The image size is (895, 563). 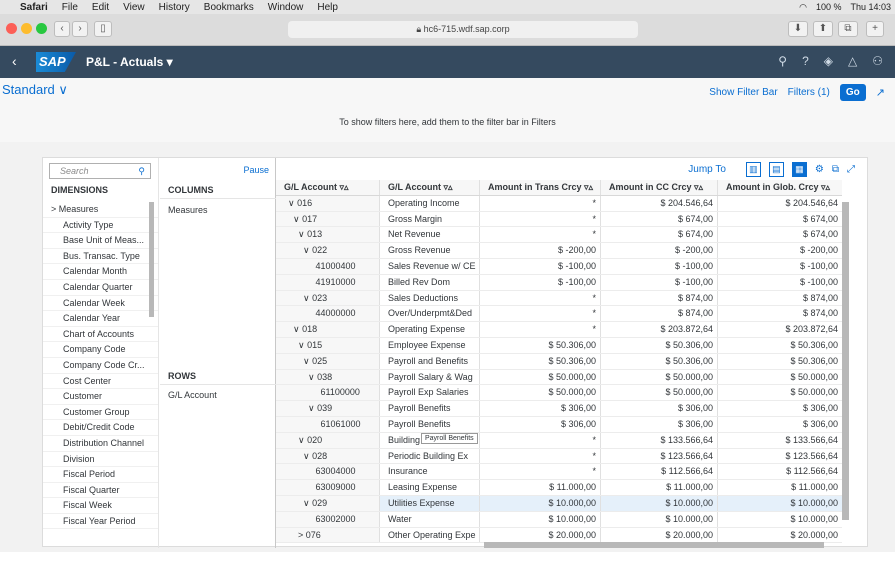 I want to click on table-row: ∨ 017 Gross Margin * $ 674,00 $ 674,00, so click(x=559, y=219).